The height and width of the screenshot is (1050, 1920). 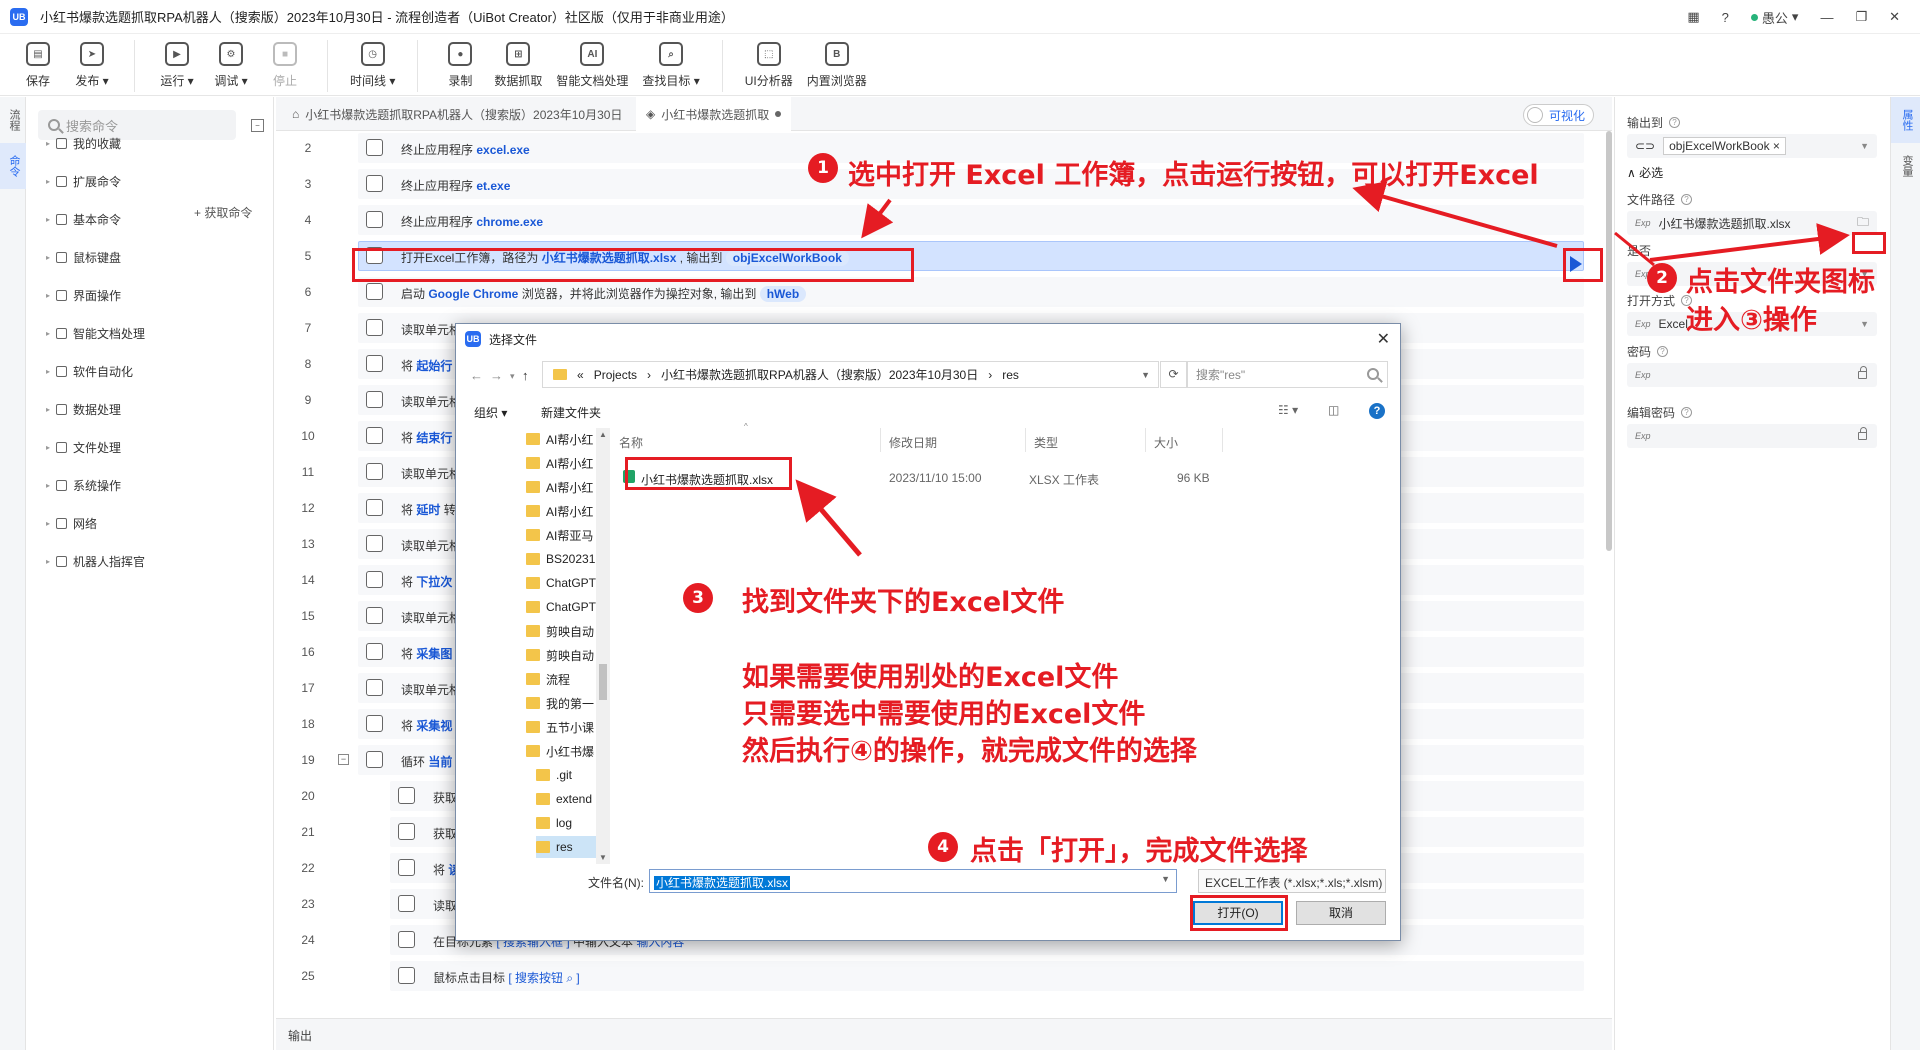 What do you see at coordinates (1288, 410) in the screenshot?
I see `view-options-icon: ☷ ▾` at bounding box center [1288, 410].